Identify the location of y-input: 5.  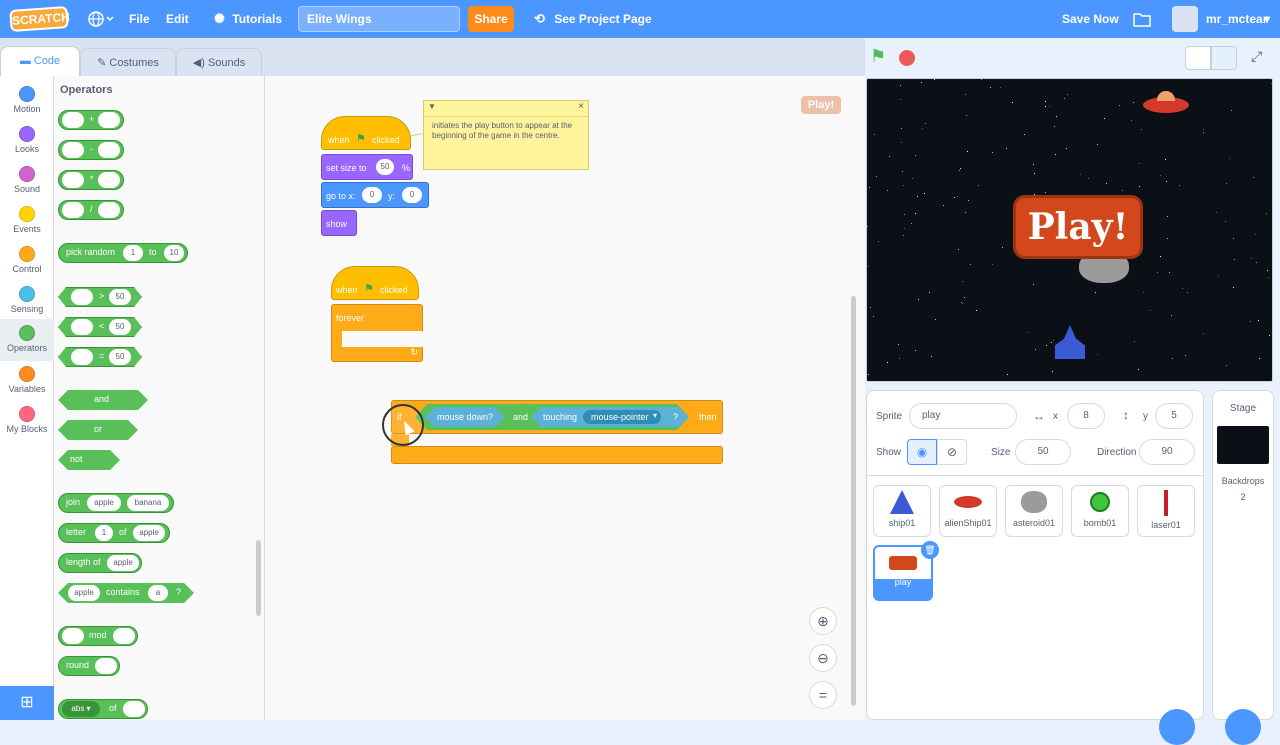
(1174, 416).